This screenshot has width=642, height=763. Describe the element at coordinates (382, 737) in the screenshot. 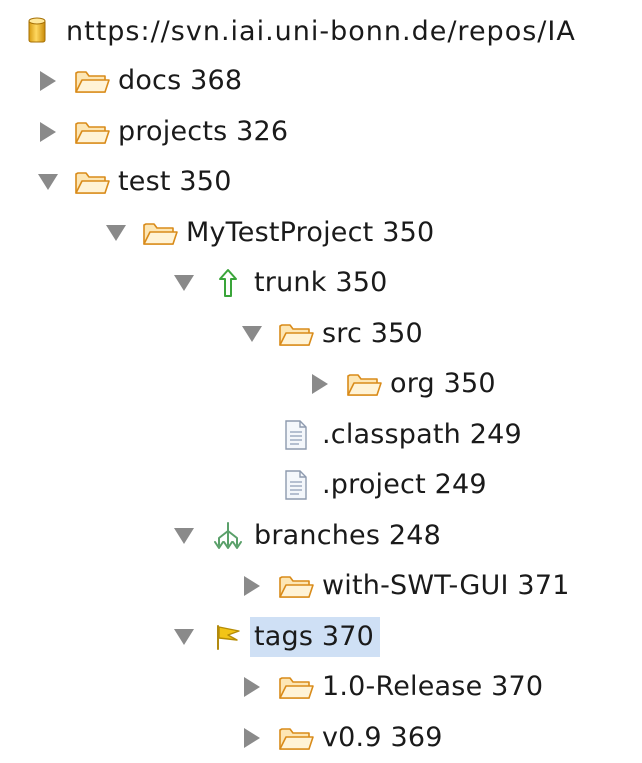

I see `tree-node-label: v0.9 369` at that location.